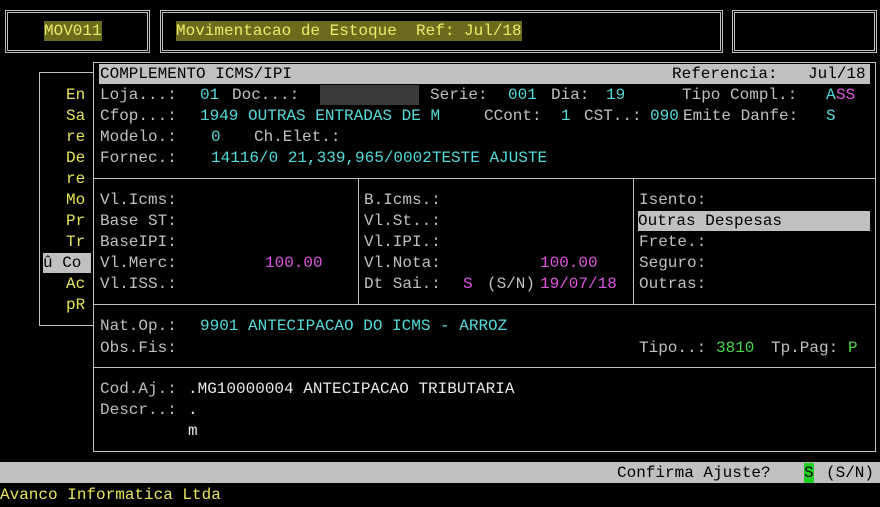 The height and width of the screenshot is (507, 880). I want to click on menu-item-4: De, so click(75, 158).